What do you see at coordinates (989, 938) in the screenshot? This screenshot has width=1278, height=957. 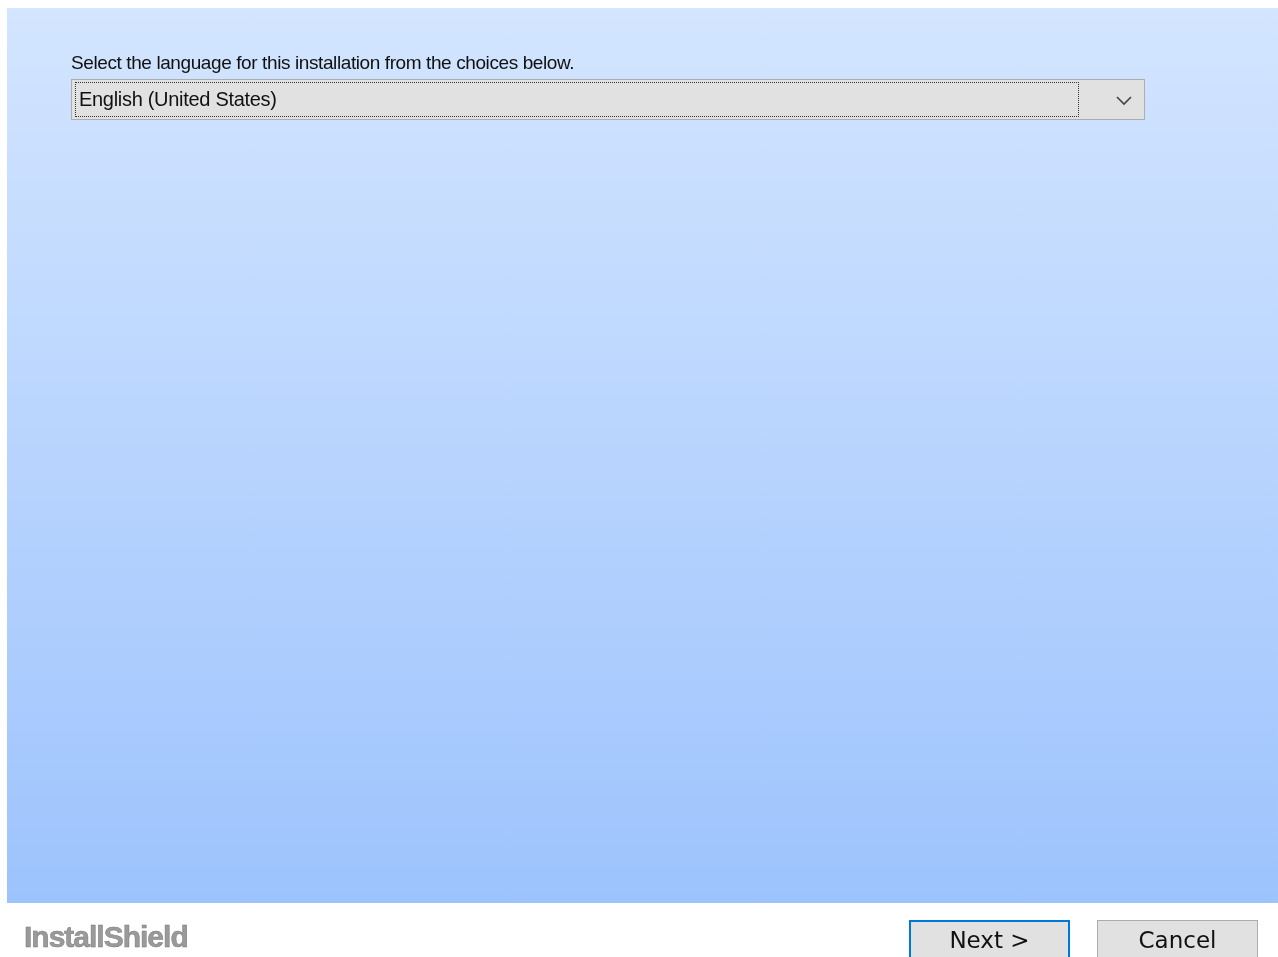 I see `next-button: Next >` at bounding box center [989, 938].